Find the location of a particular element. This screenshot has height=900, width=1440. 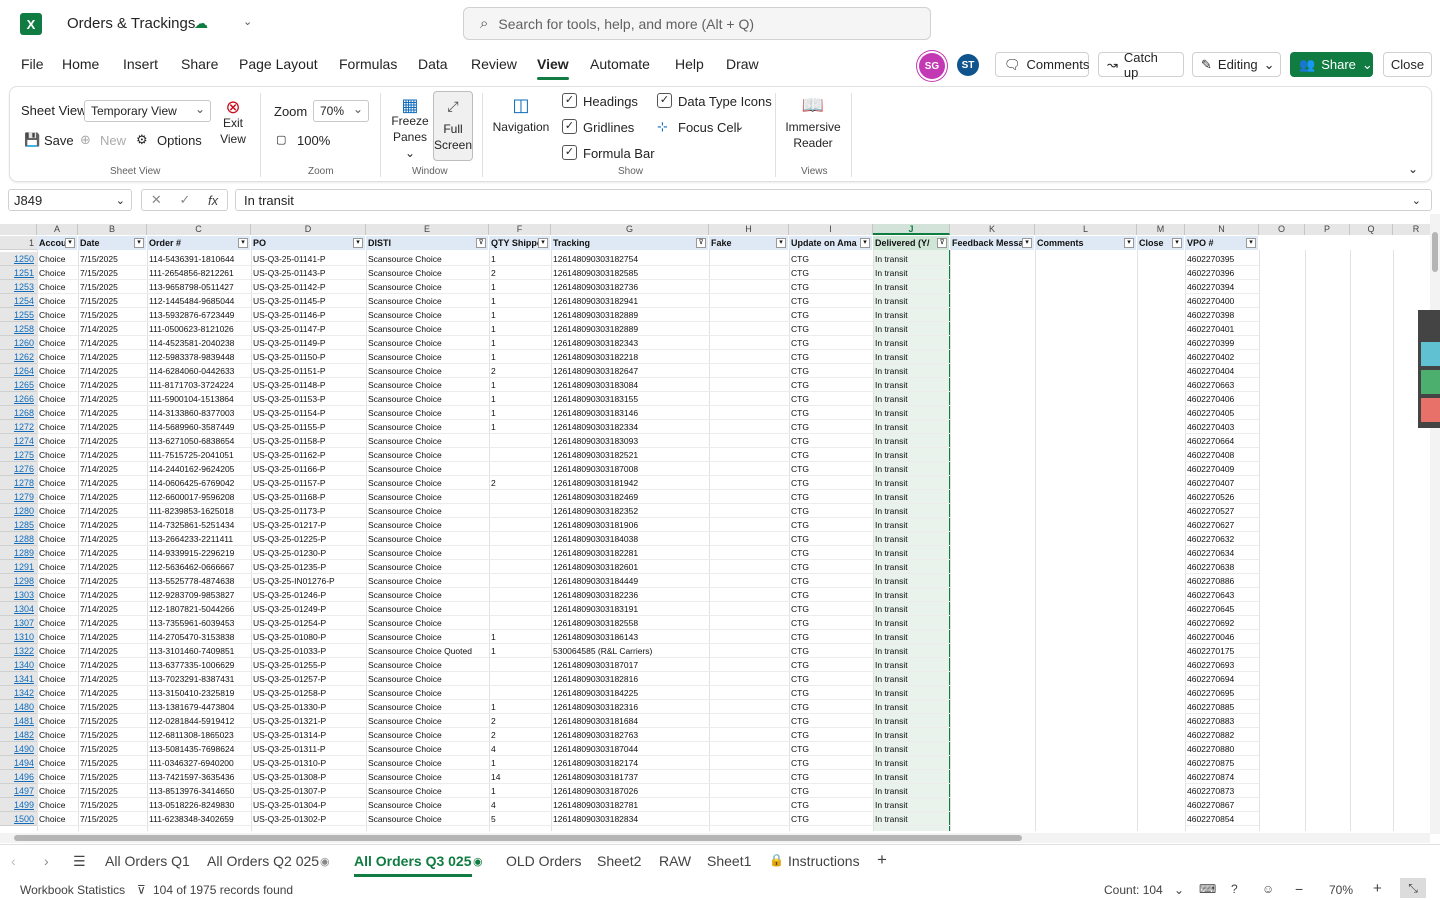

table-cell: 4602270396 is located at coordinates (1222, 273).